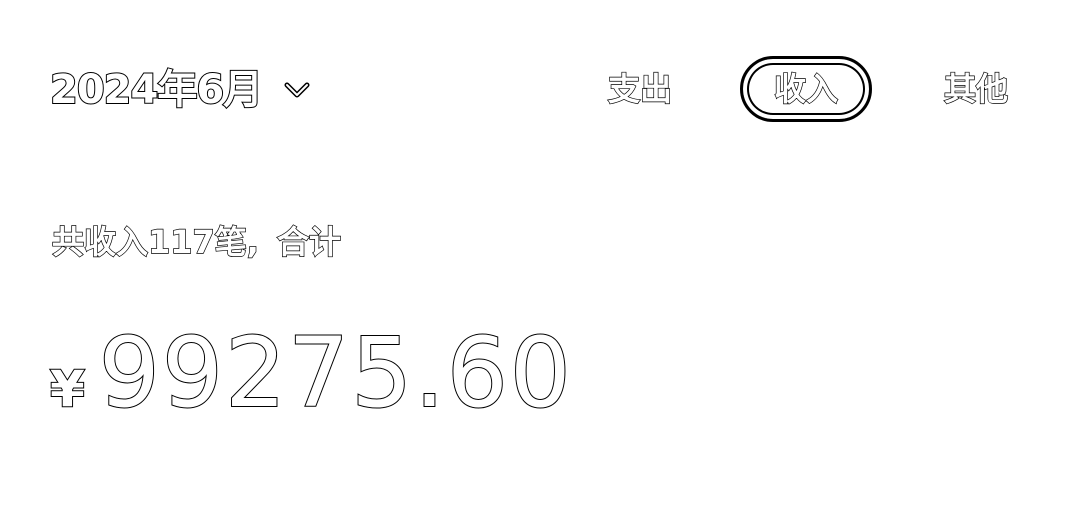  What do you see at coordinates (156, 90) in the screenshot?
I see `month-label: 2024年6月` at bounding box center [156, 90].